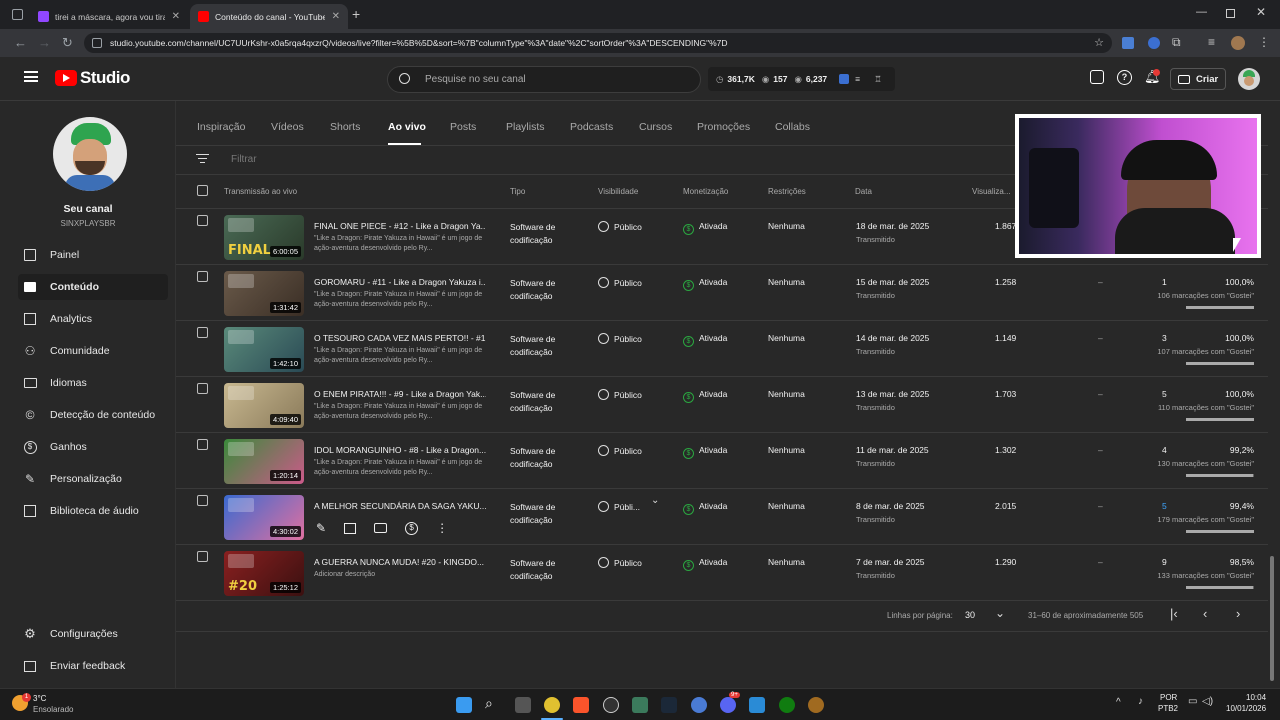 The width and height of the screenshot is (1280, 720). What do you see at coordinates (221, 127) in the screenshot?
I see `tab-inspiration: Inspiração` at bounding box center [221, 127].